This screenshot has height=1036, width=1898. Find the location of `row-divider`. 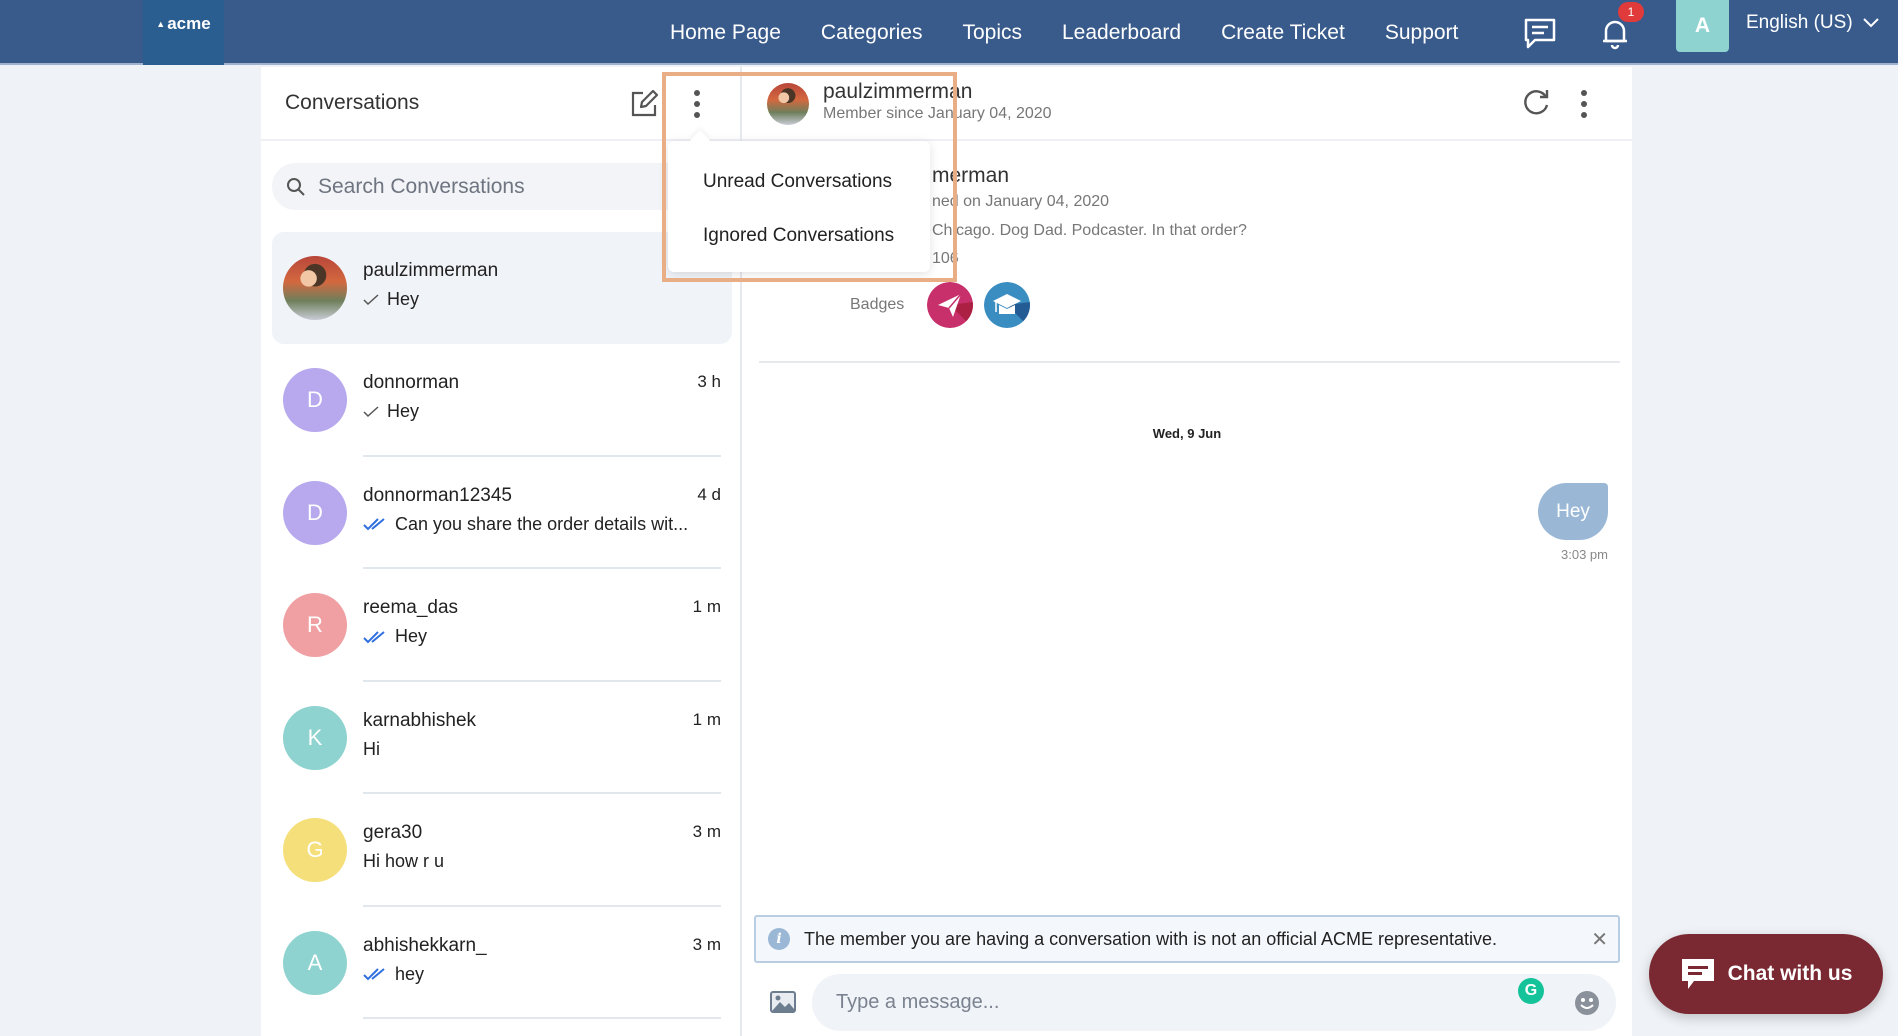

row-divider is located at coordinates (542, 1018).